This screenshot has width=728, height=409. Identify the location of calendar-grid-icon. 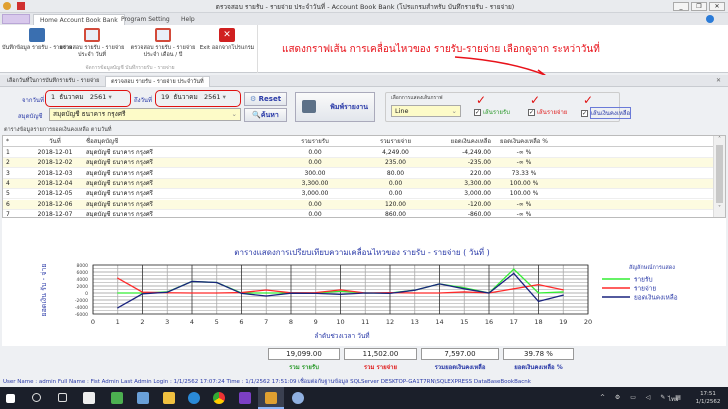
(163, 35).